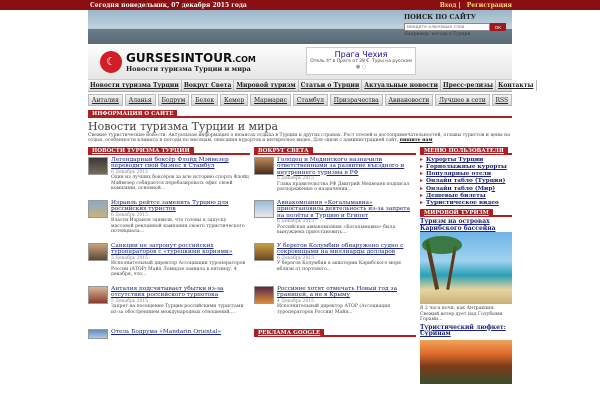 This screenshot has width=600, height=400. I want to click on subnav-item: Аланья, so click(140, 100).